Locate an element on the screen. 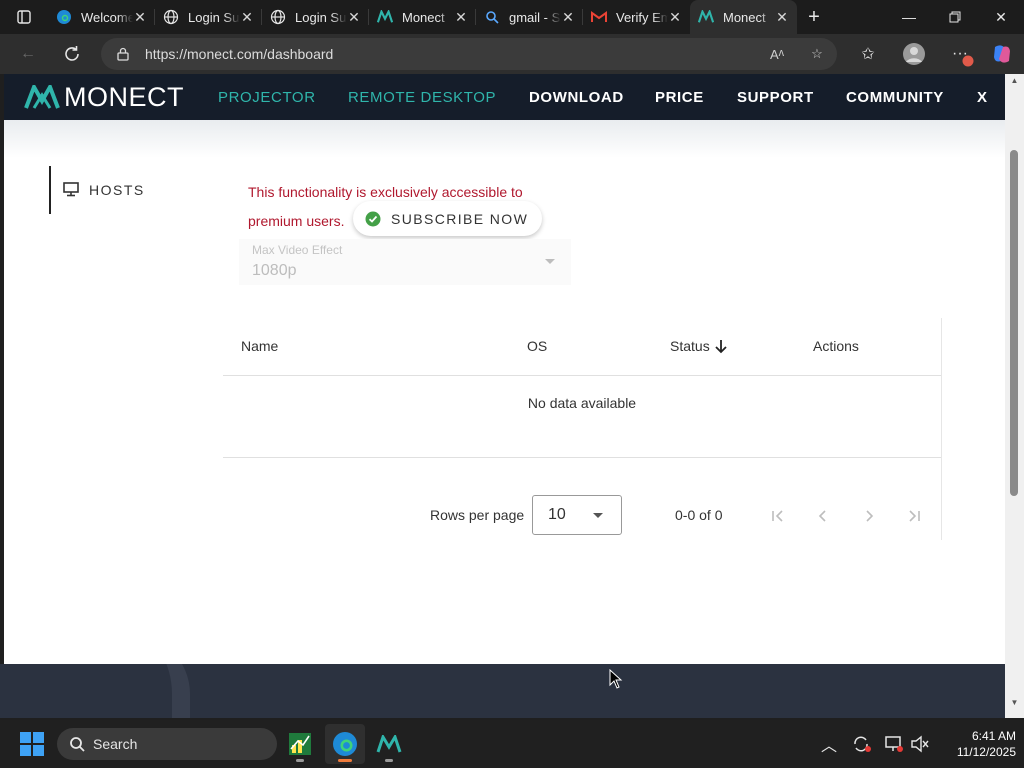 The height and width of the screenshot is (768, 1024). profile-avatar-icon is located at coordinates (914, 54).